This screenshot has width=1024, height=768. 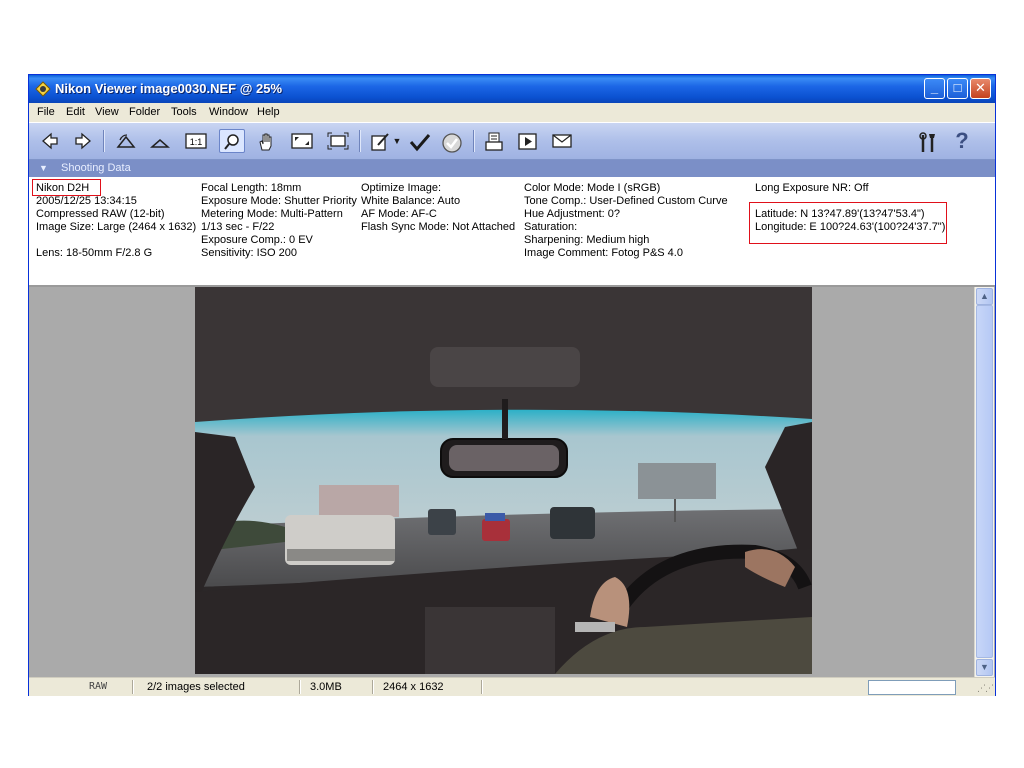 I want to click on rotate-left-icon, so click(x=126, y=141).